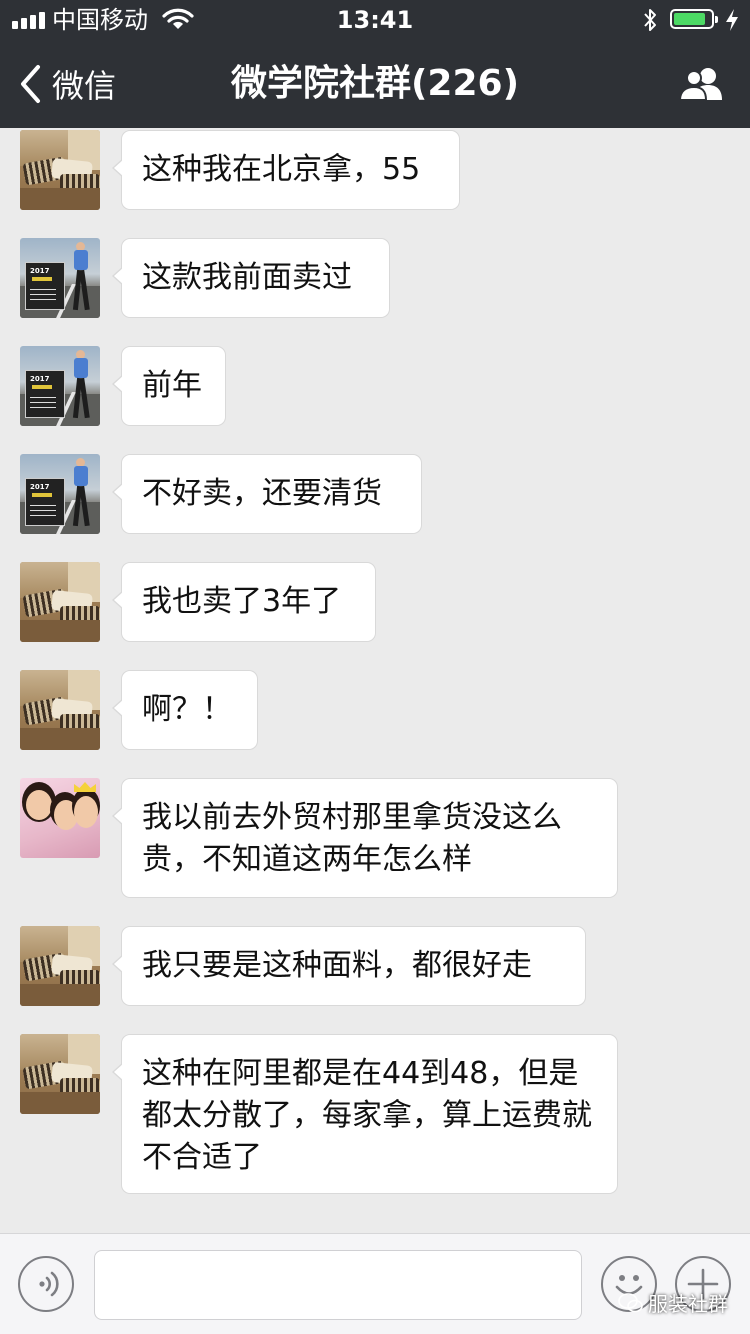  I want to click on top-bar: 中国移动 13:41 微信 微学院社群(226), so click(375, 64).